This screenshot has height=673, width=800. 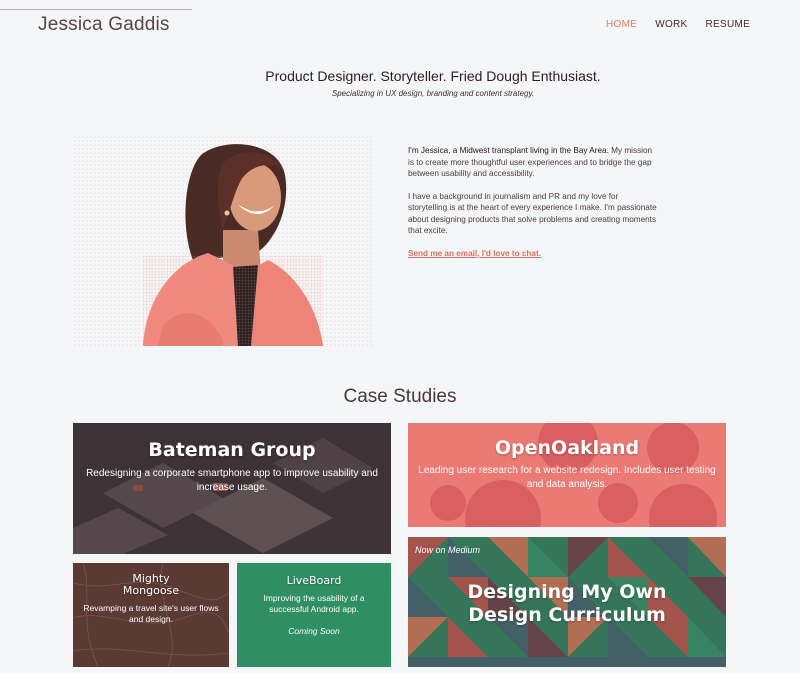 I want to click on nav-home: HOME, so click(x=621, y=24).